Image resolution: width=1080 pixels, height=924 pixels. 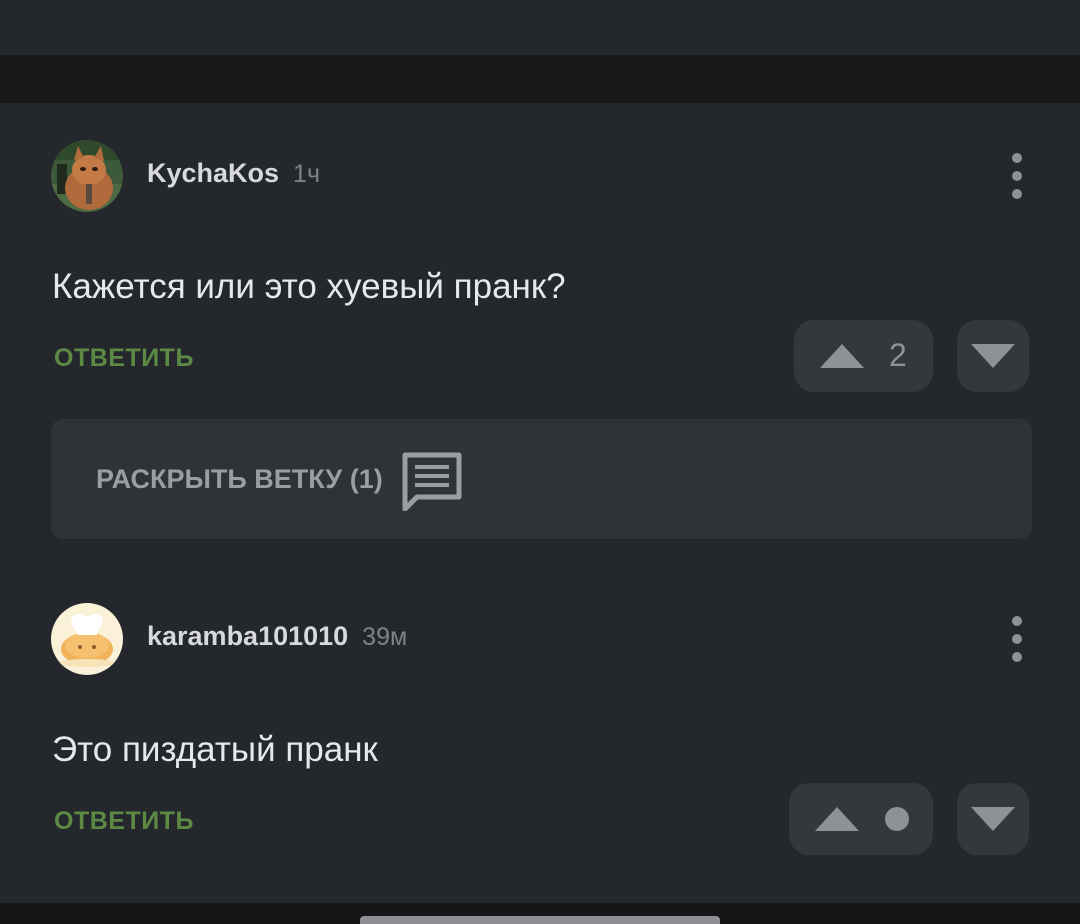 I want to click on username-text: KychaKos, so click(x=213, y=173).